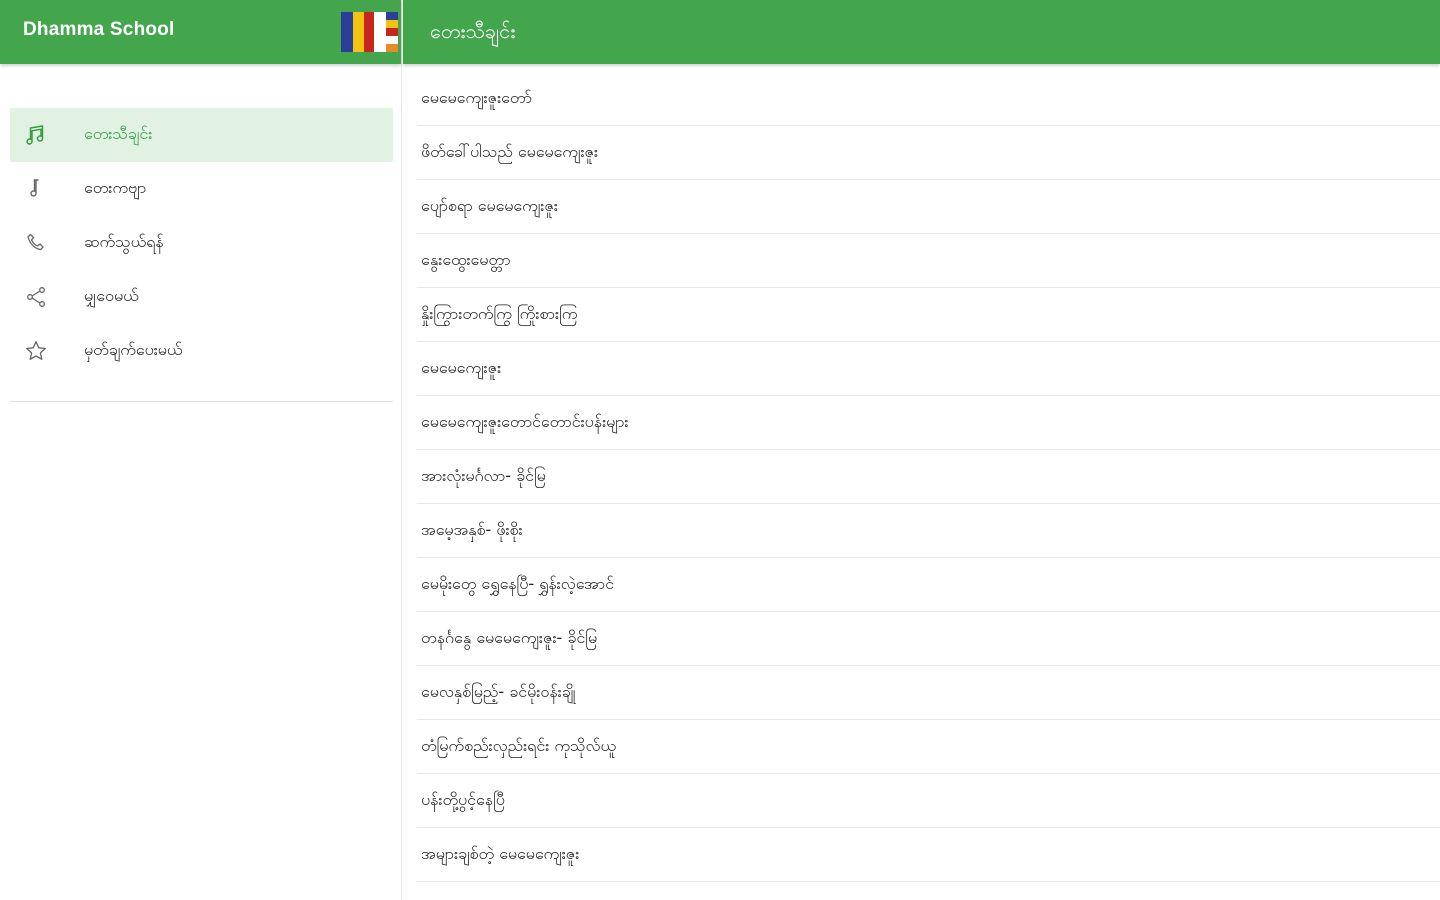  What do you see at coordinates (36, 297) in the screenshot?
I see `share-icon` at bounding box center [36, 297].